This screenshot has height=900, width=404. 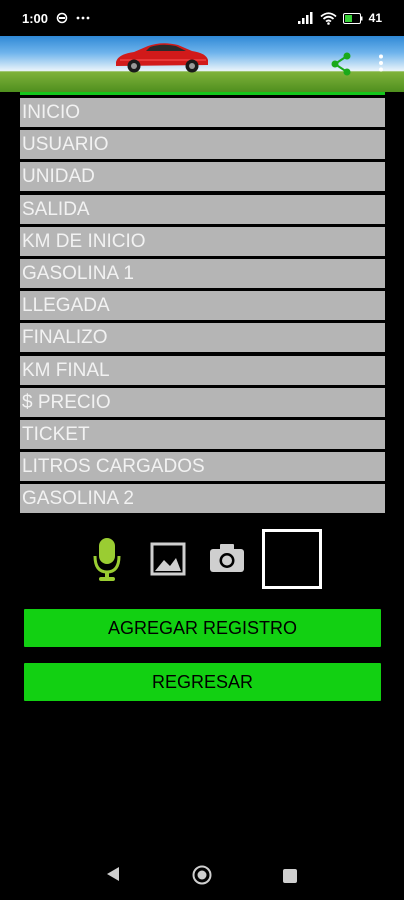 I want to click on status-left: 1:00, so click(x=56, y=18).